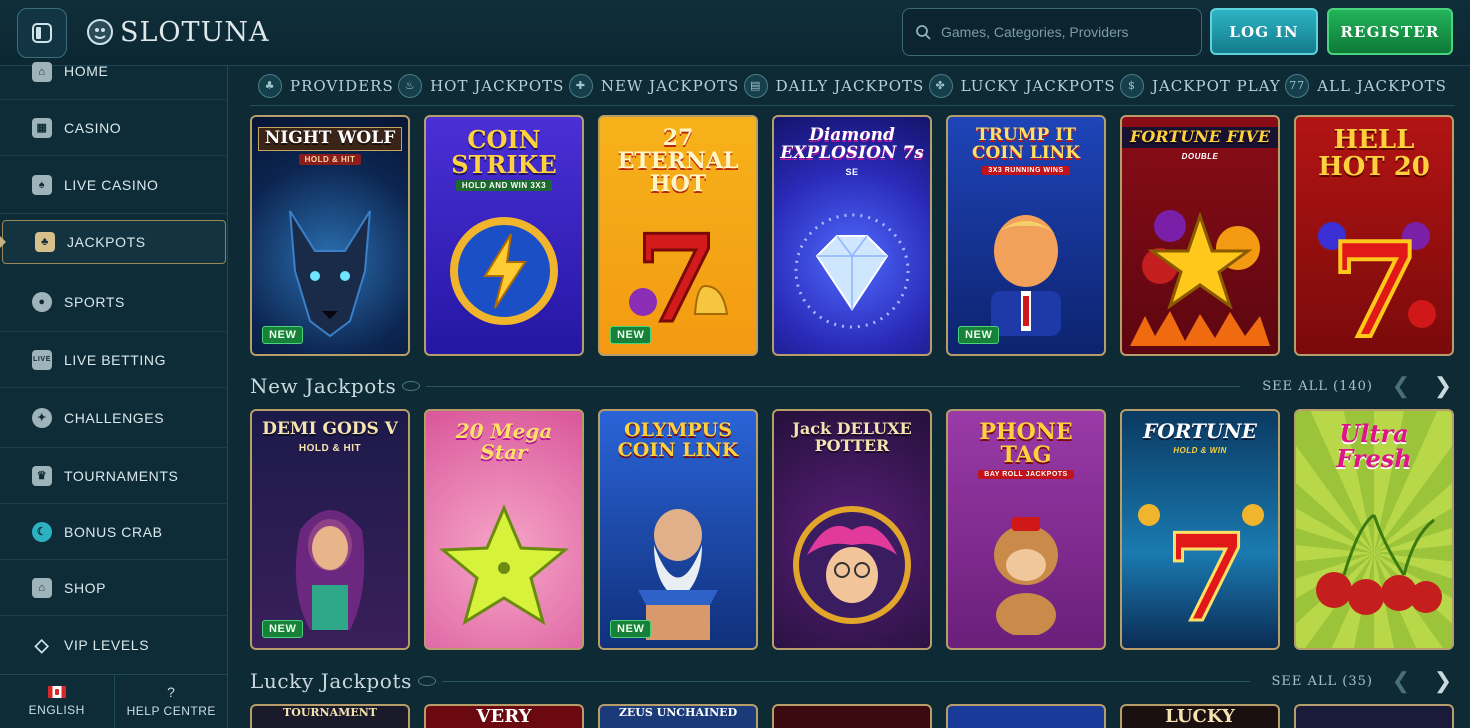 Image resolution: width=1470 pixels, height=728 pixels. Describe the element at coordinates (114, 81) in the screenshot. I see `sidebar-item-home: ⌂ HOME` at that location.